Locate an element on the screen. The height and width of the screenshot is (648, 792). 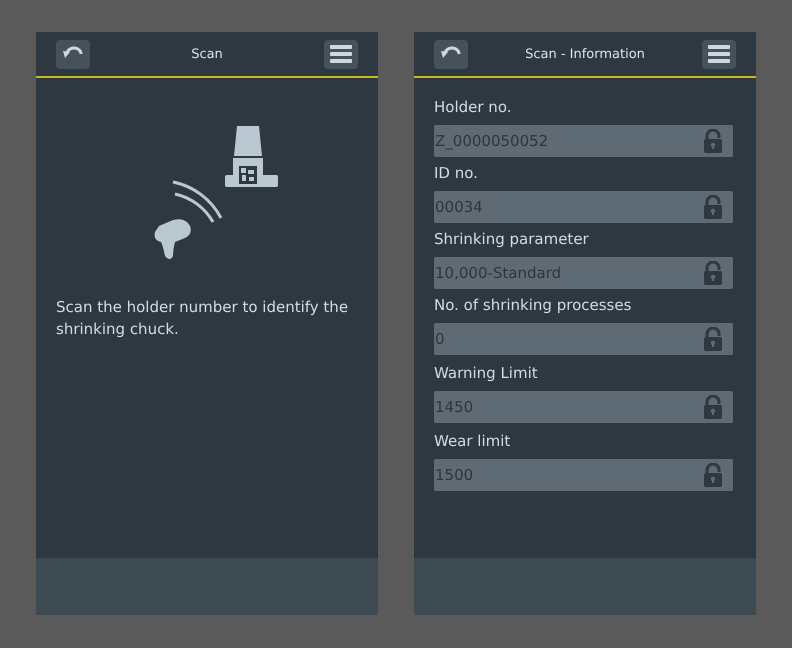
field-label: Warning Limit is located at coordinates (486, 373).